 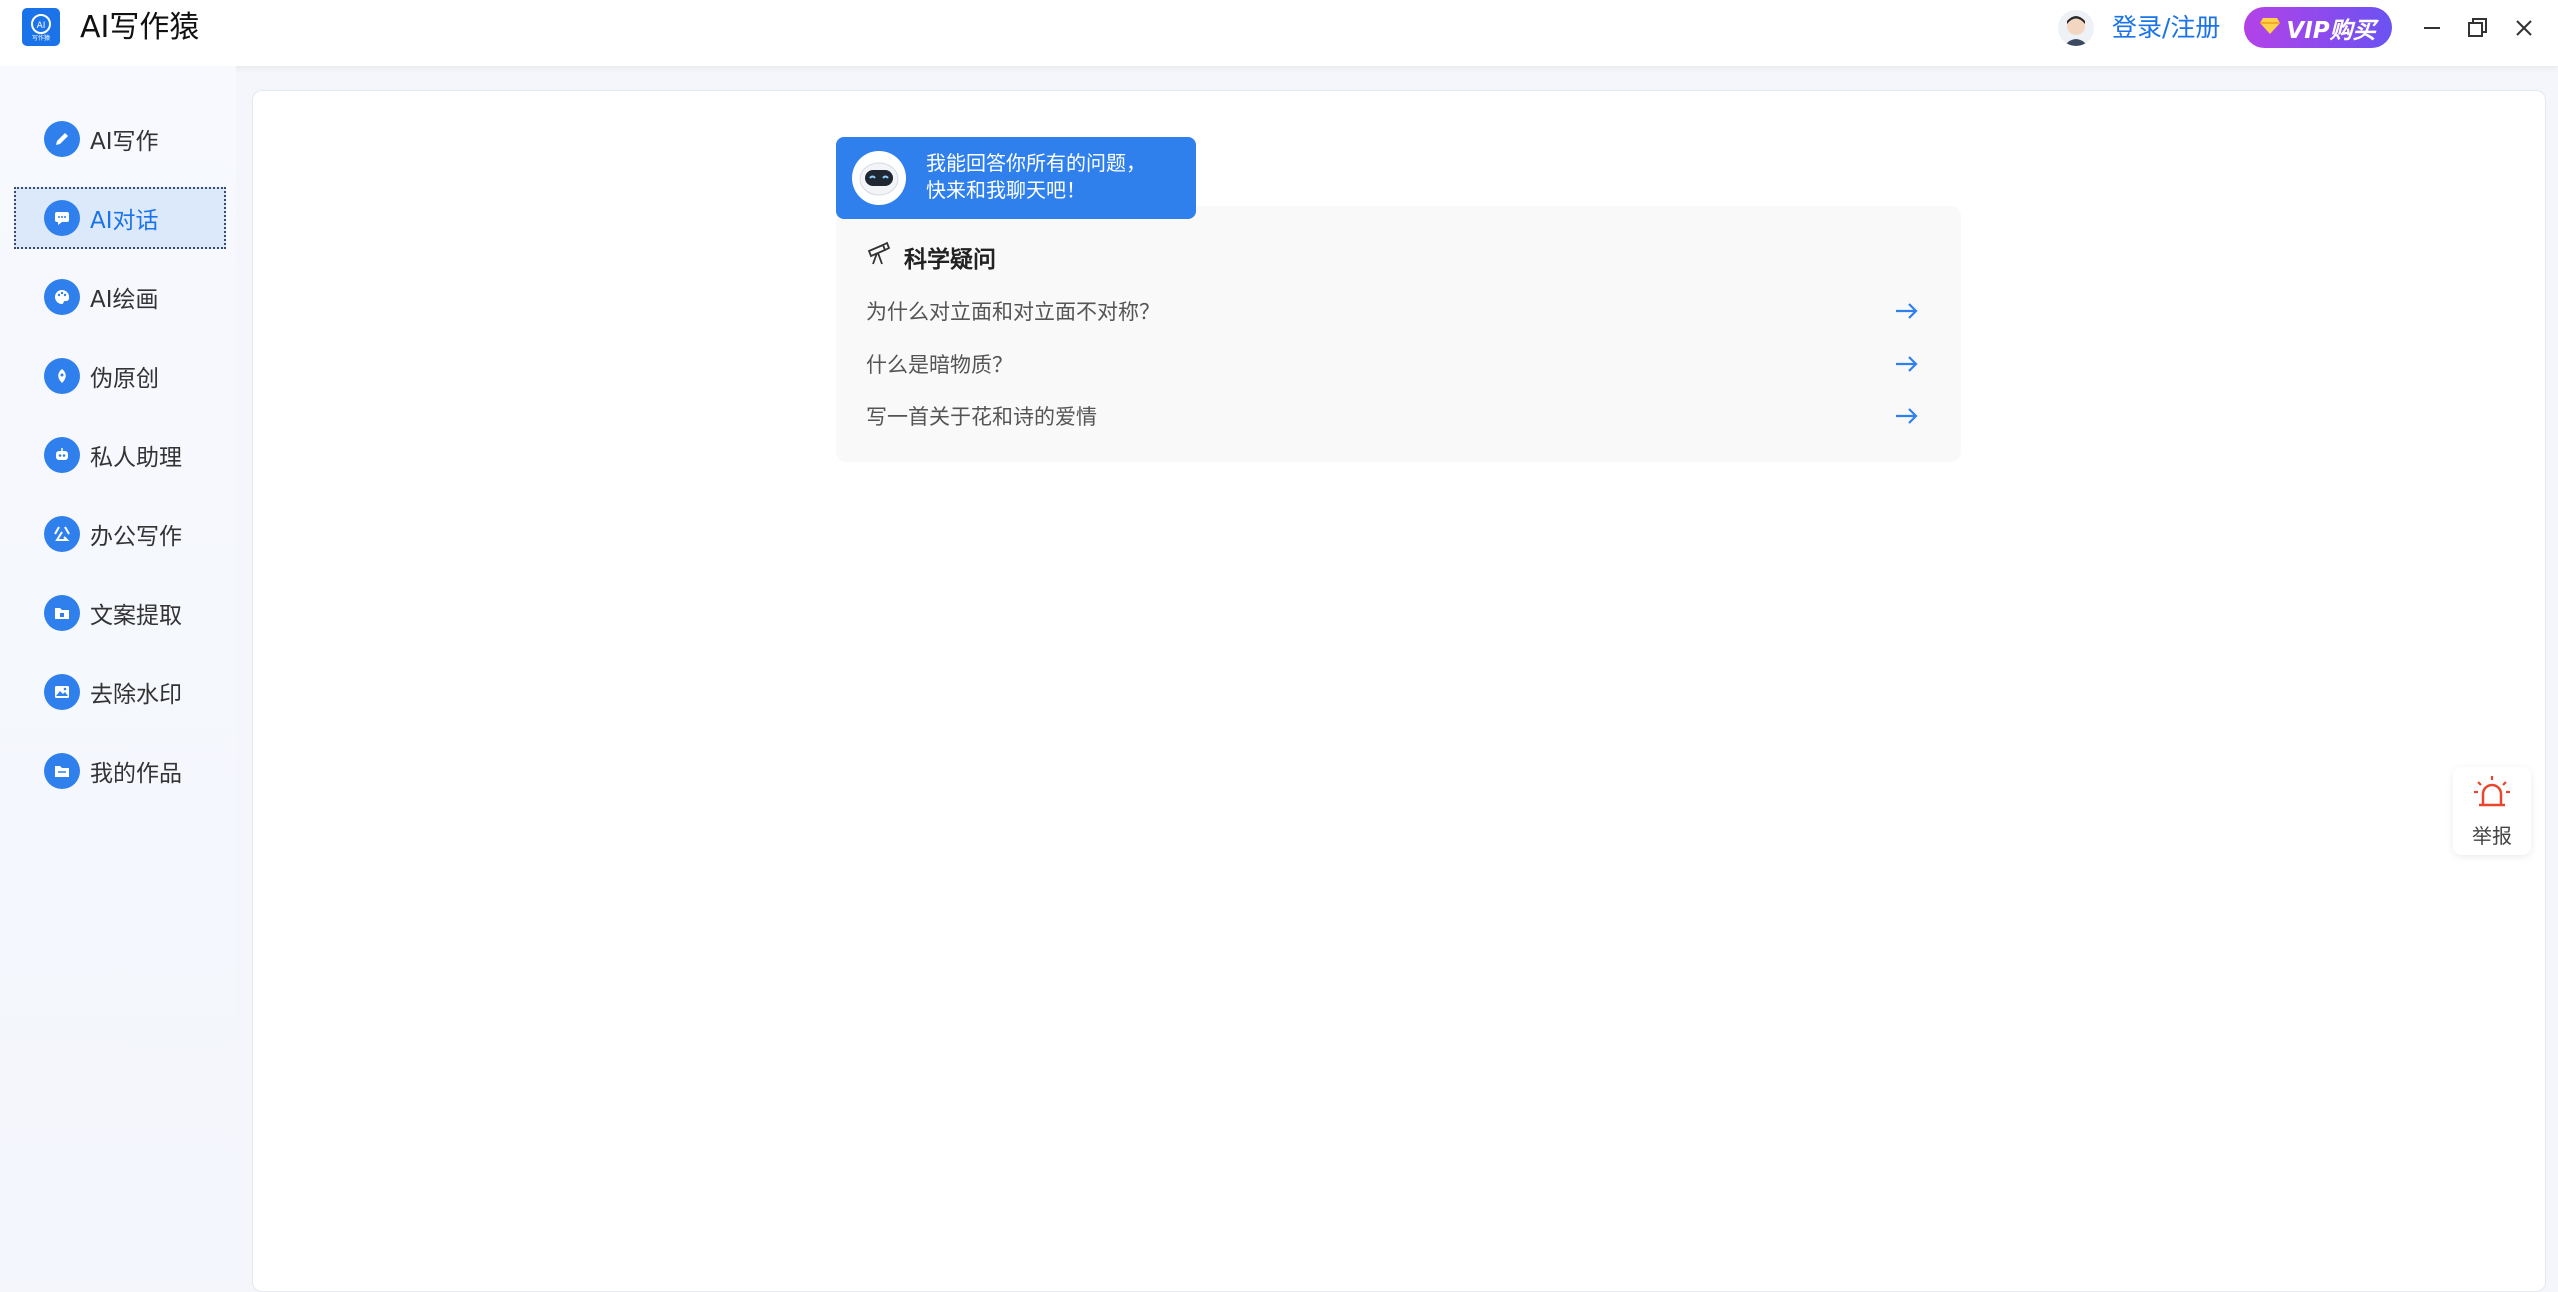 What do you see at coordinates (1036, 163) in the screenshot?
I see `greeting-line-1: 我能回答你所有的问题，` at bounding box center [1036, 163].